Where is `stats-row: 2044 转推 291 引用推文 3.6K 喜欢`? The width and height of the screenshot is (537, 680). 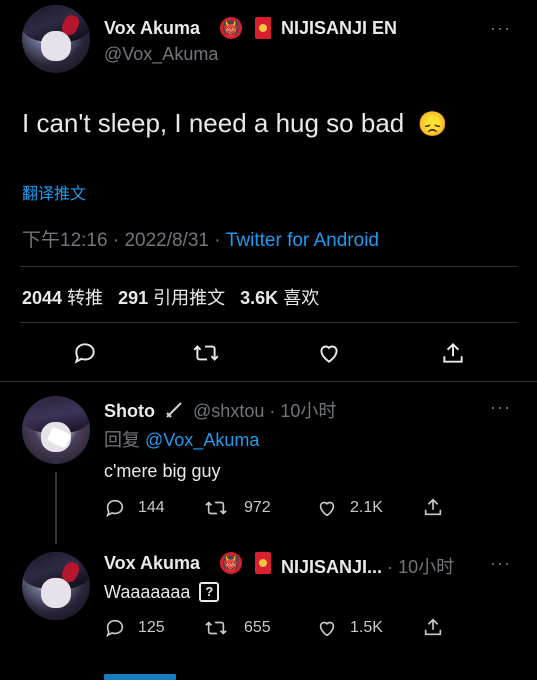 stats-row: 2044 转推 291 引用推文 3.6K 喜欢 is located at coordinates (170, 297).